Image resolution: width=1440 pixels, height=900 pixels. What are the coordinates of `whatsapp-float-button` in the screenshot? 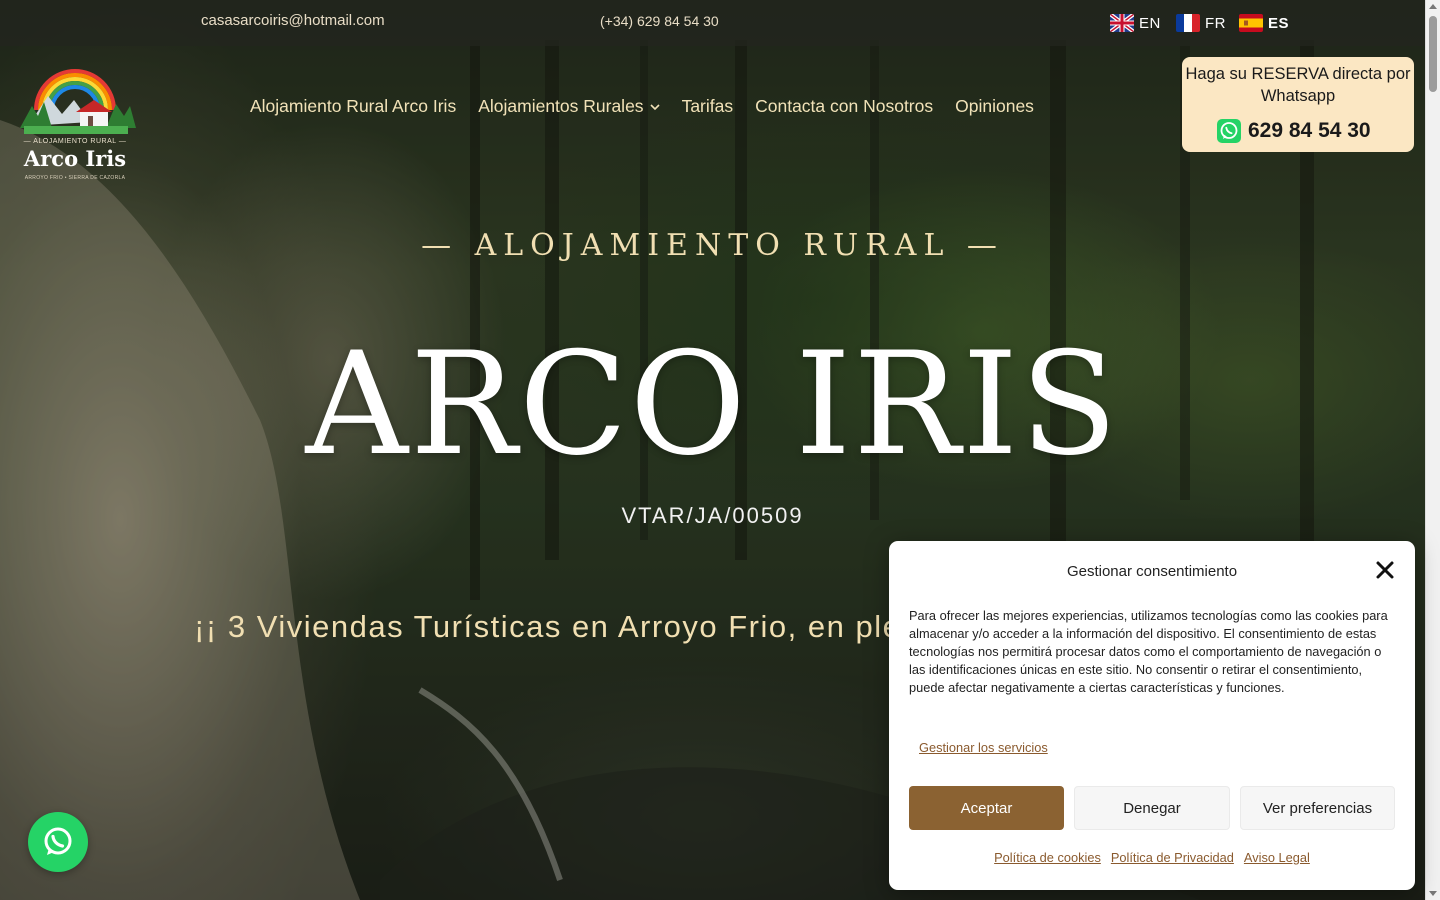 It's located at (58, 842).